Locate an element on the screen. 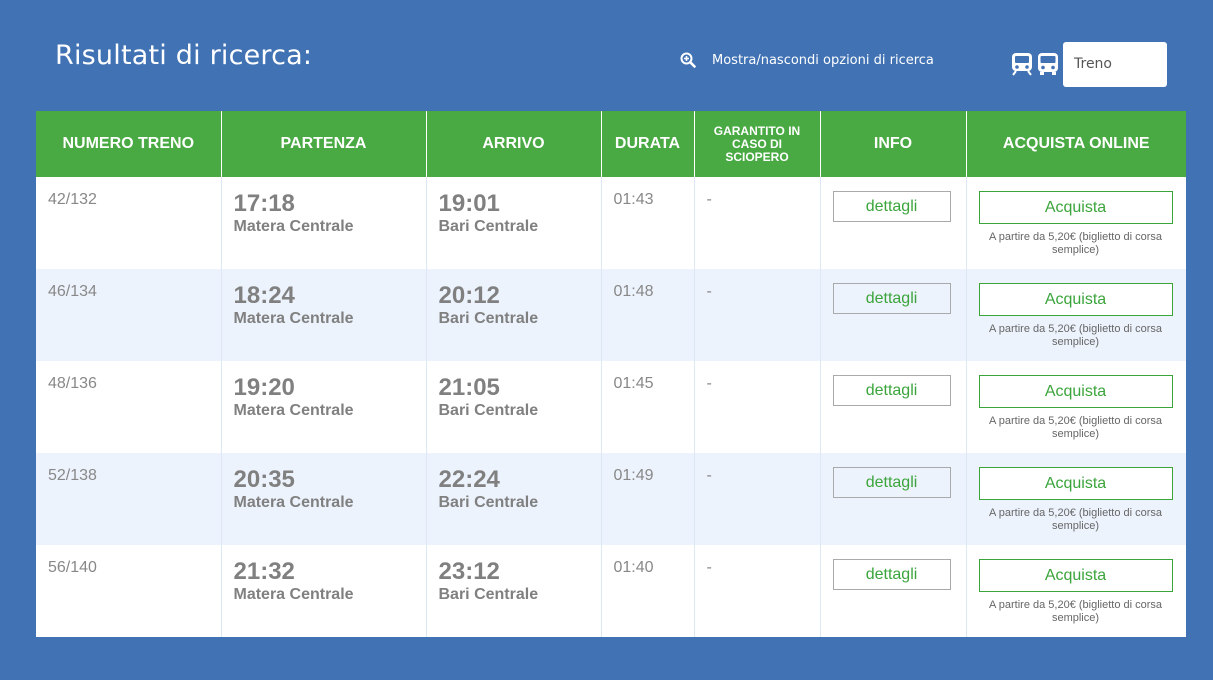 The width and height of the screenshot is (1213, 680). column-header-duration: DURATA is located at coordinates (648, 144).